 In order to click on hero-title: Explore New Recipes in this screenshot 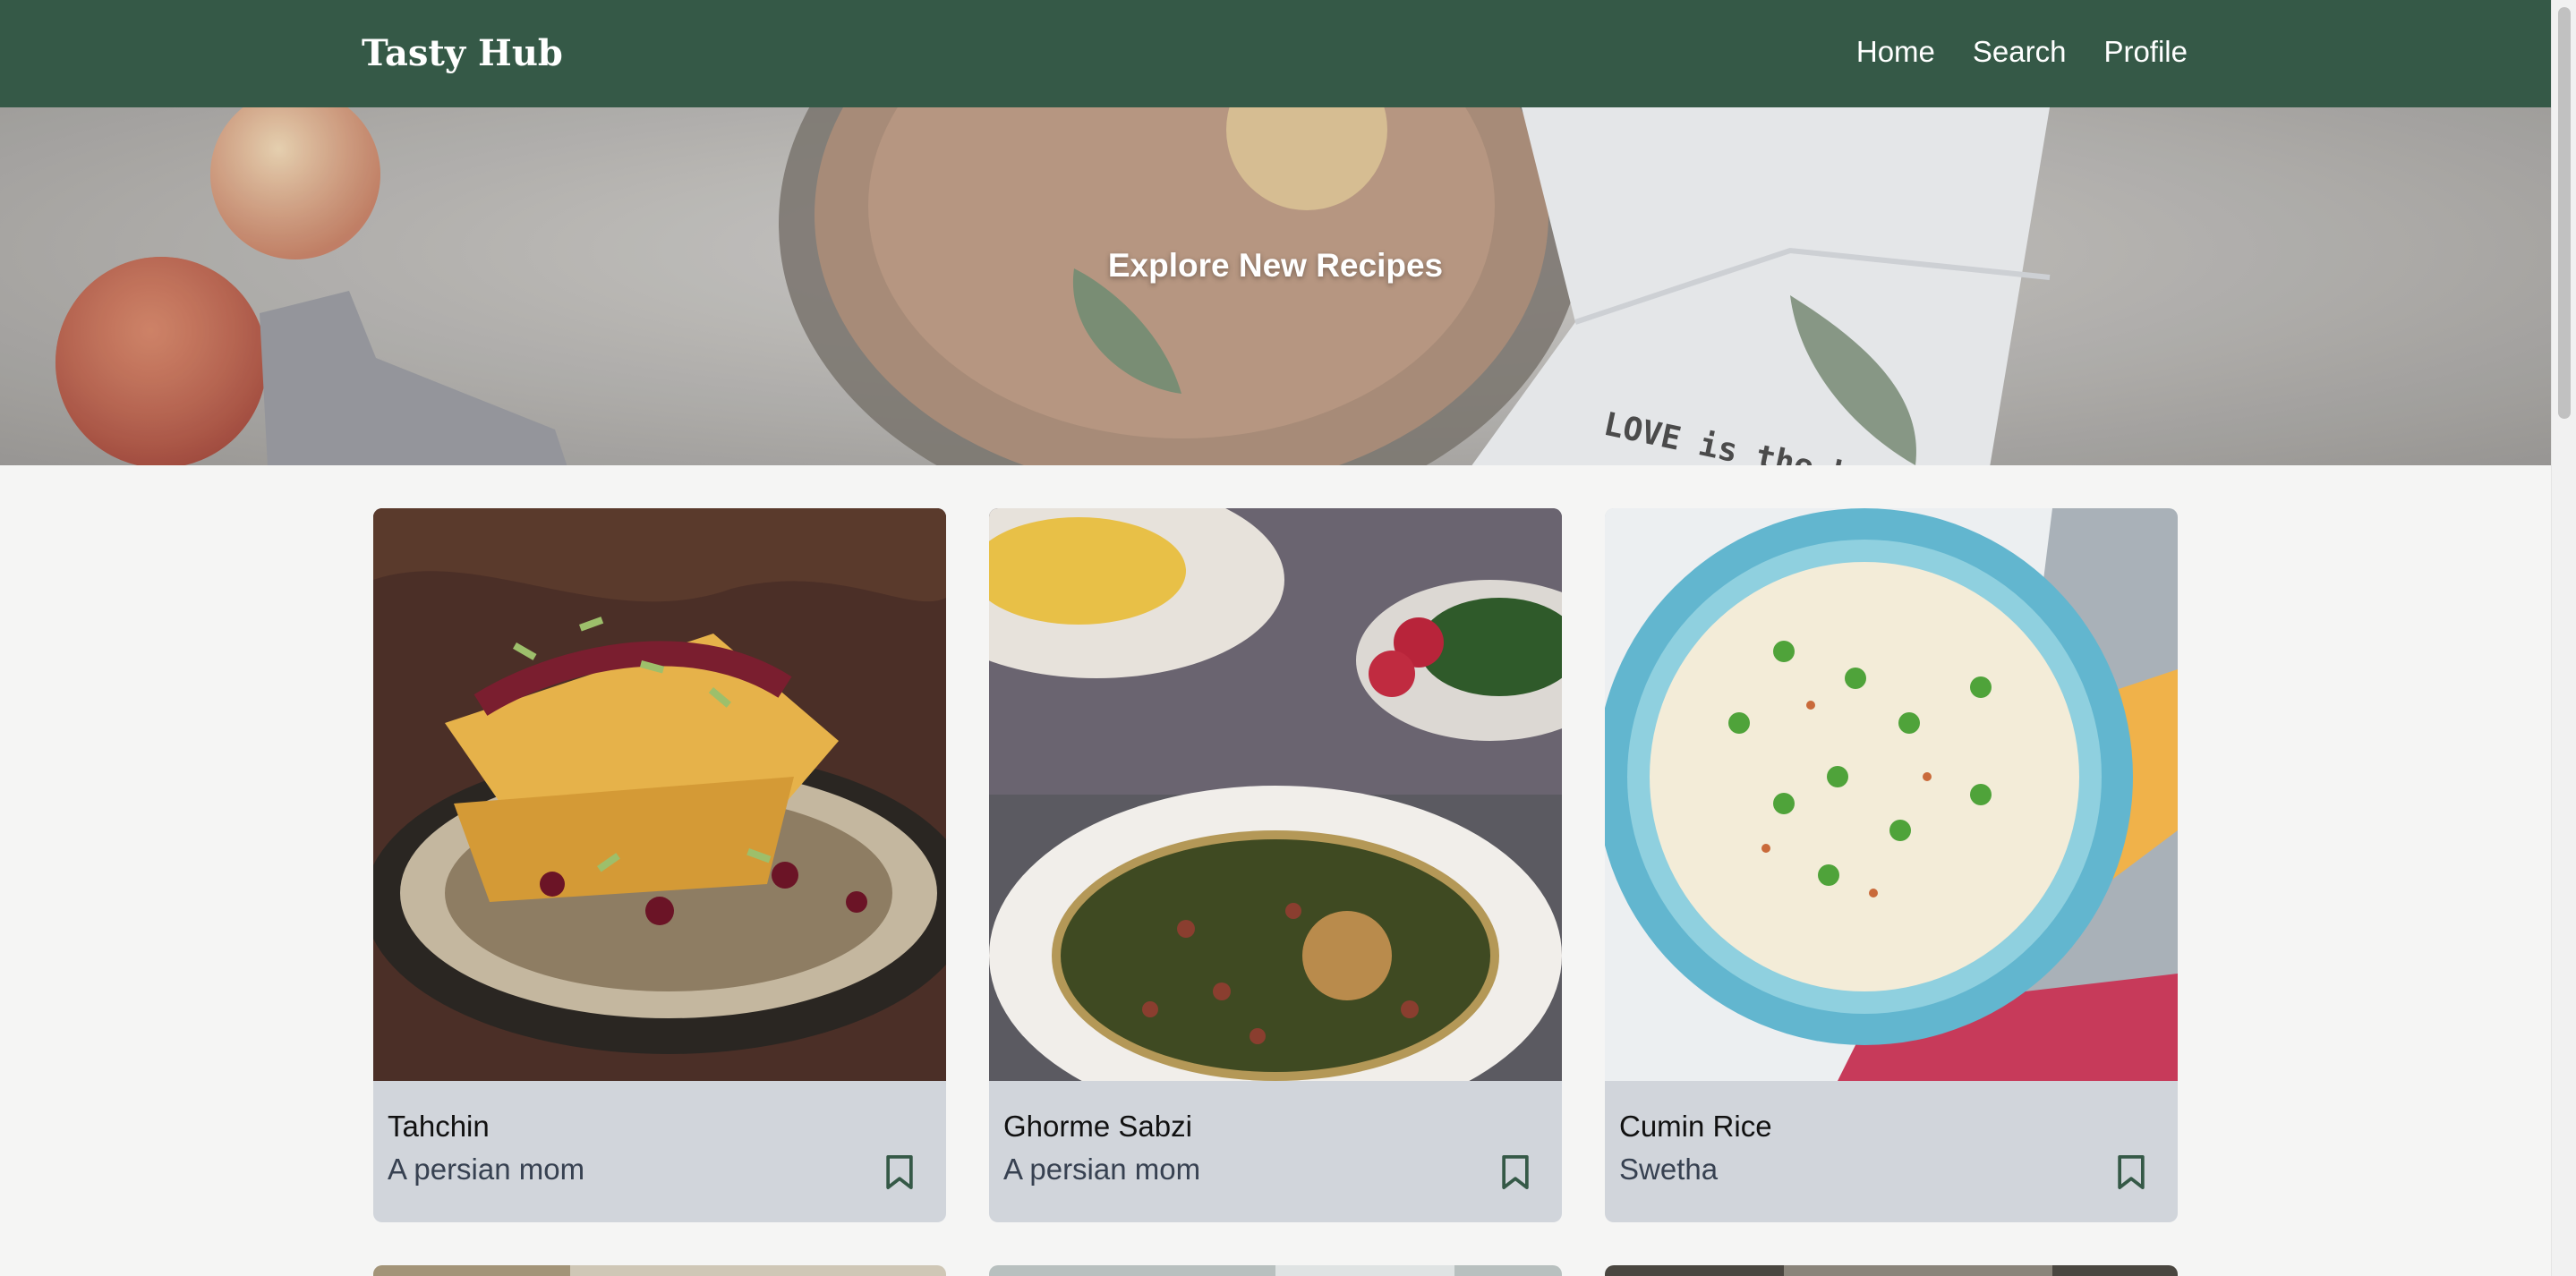, I will do `click(1275, 265)`.